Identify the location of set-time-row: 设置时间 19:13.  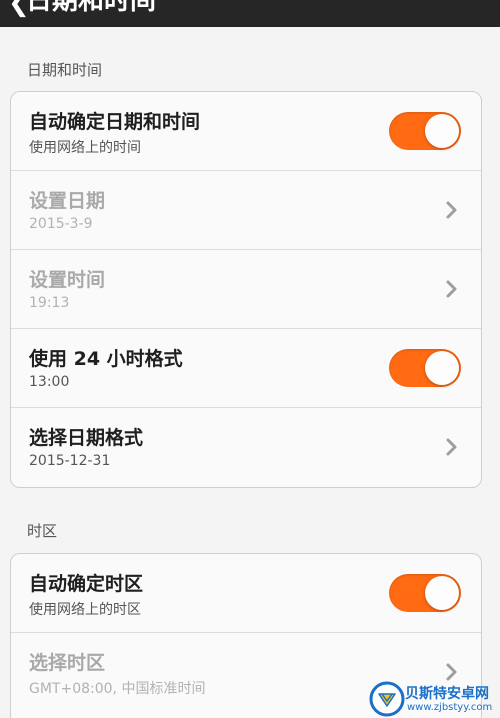
(246, 289).